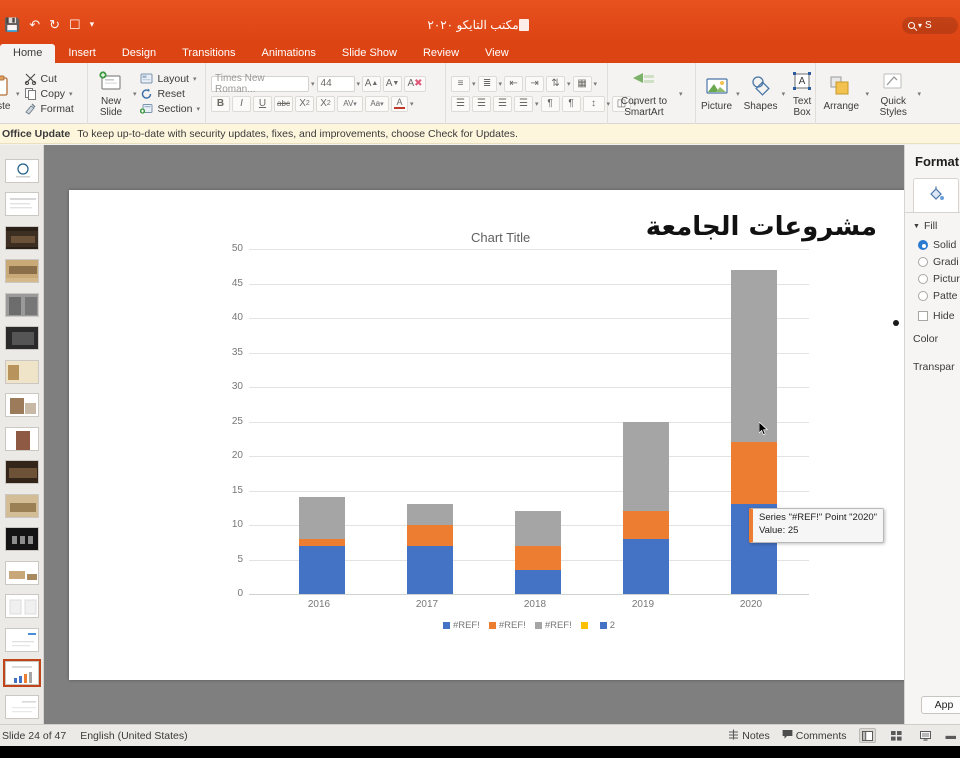  I want to click on new-slide-dropdown-icon: ▾, so click(135, 94).